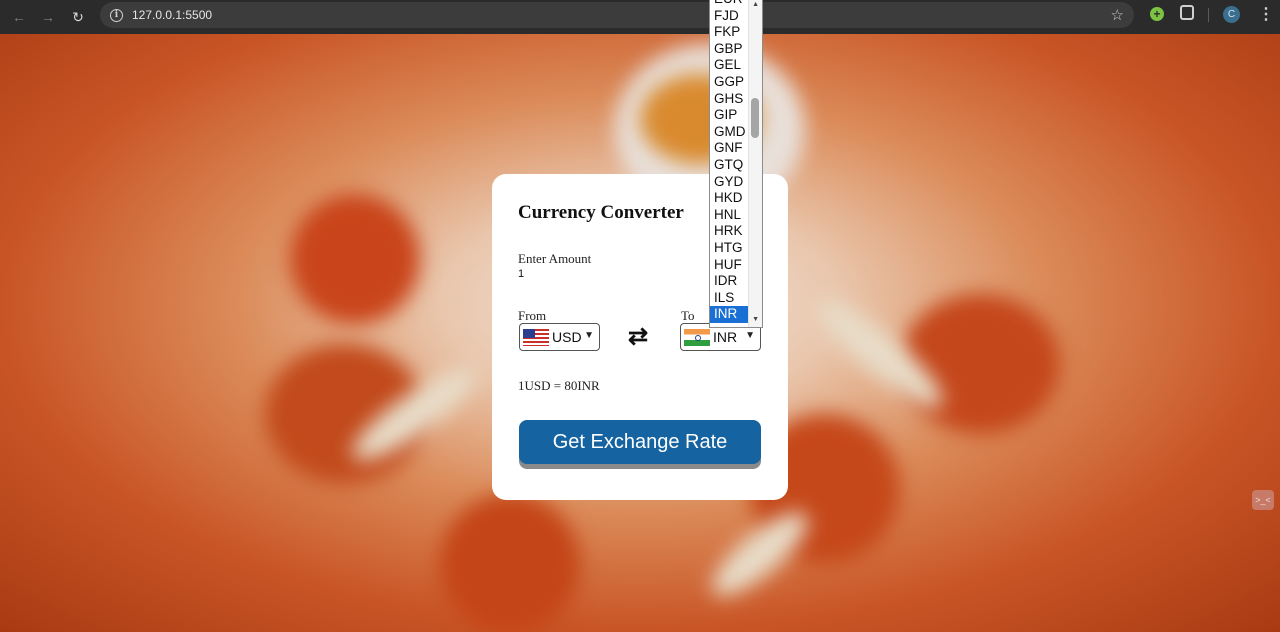 This screenshot has width=1280, height=632. Describe the element at coordinates (1187, 12) in the screenshot. I see `extensions-puzzle-icon` at that location.